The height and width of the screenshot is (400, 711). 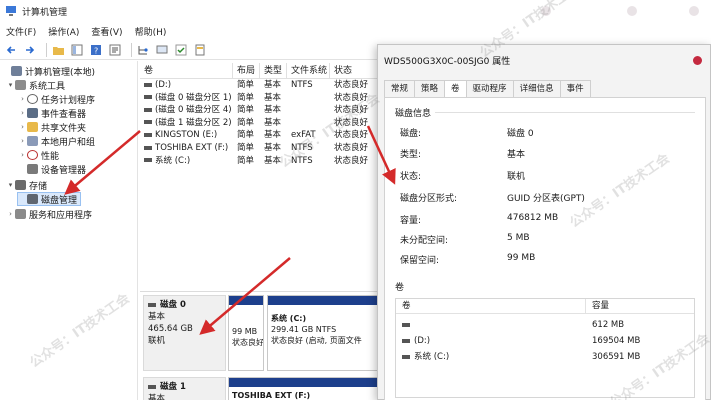 I want to click on column-header-status: 状态, so click(x=355, y=70).